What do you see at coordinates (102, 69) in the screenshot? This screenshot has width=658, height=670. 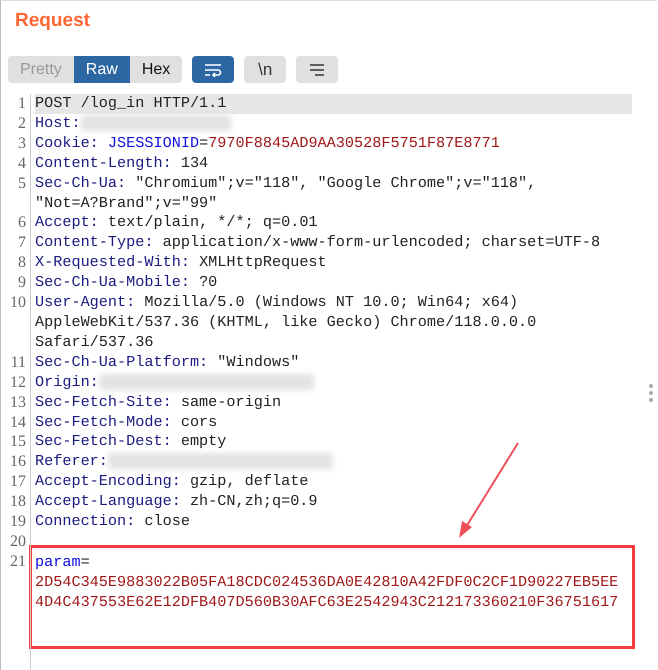 I see `view-tab: Raw` at bounding box center [102, 69].